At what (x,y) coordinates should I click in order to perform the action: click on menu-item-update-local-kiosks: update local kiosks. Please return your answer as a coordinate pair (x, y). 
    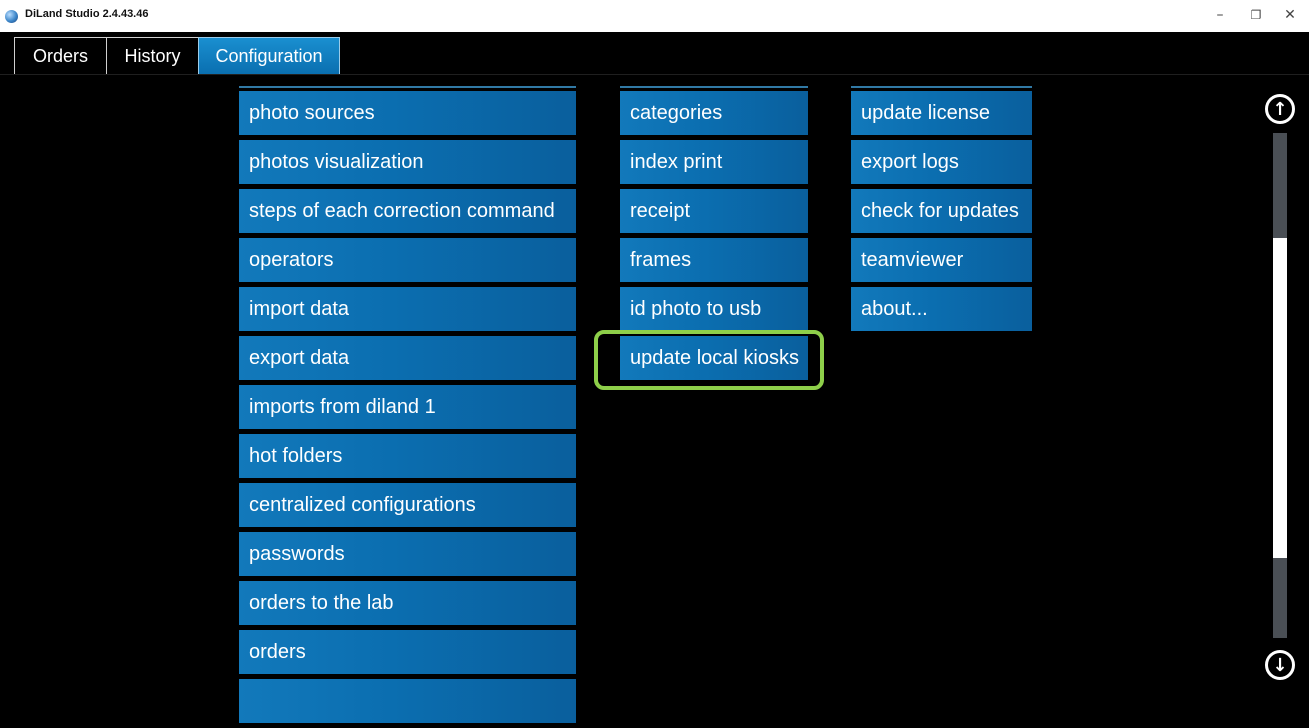
    Looking at the image, I should click on (714, 358).